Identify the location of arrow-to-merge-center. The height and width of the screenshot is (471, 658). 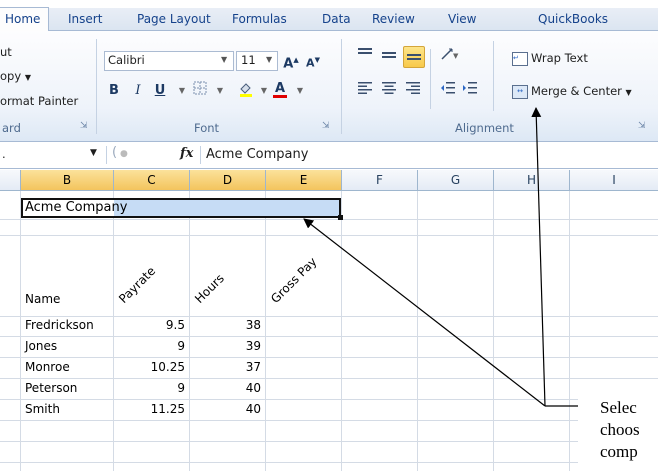
(538, 257).